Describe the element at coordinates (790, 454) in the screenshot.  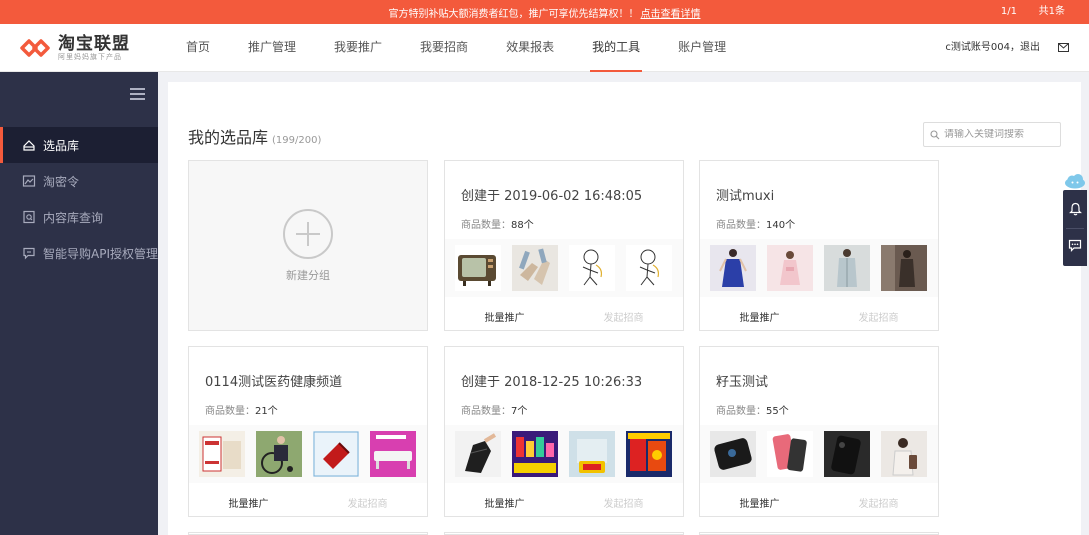
I see `product-pink-phone-image` at that location.